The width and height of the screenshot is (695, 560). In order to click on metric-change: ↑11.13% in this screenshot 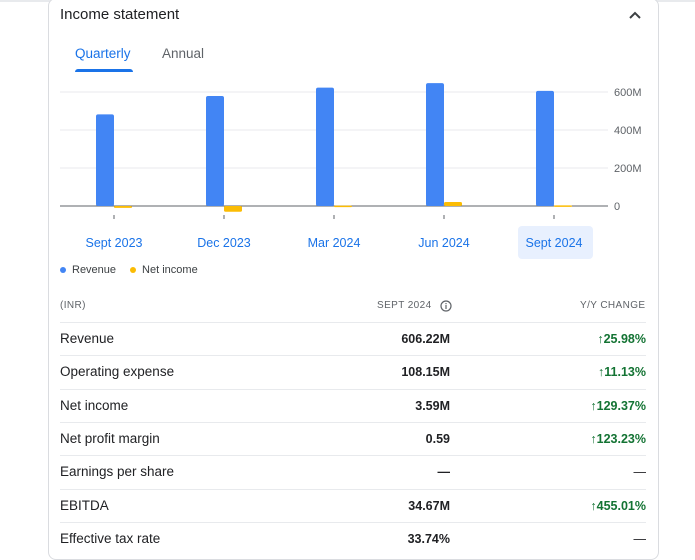, I will do `click(622, 372)`.